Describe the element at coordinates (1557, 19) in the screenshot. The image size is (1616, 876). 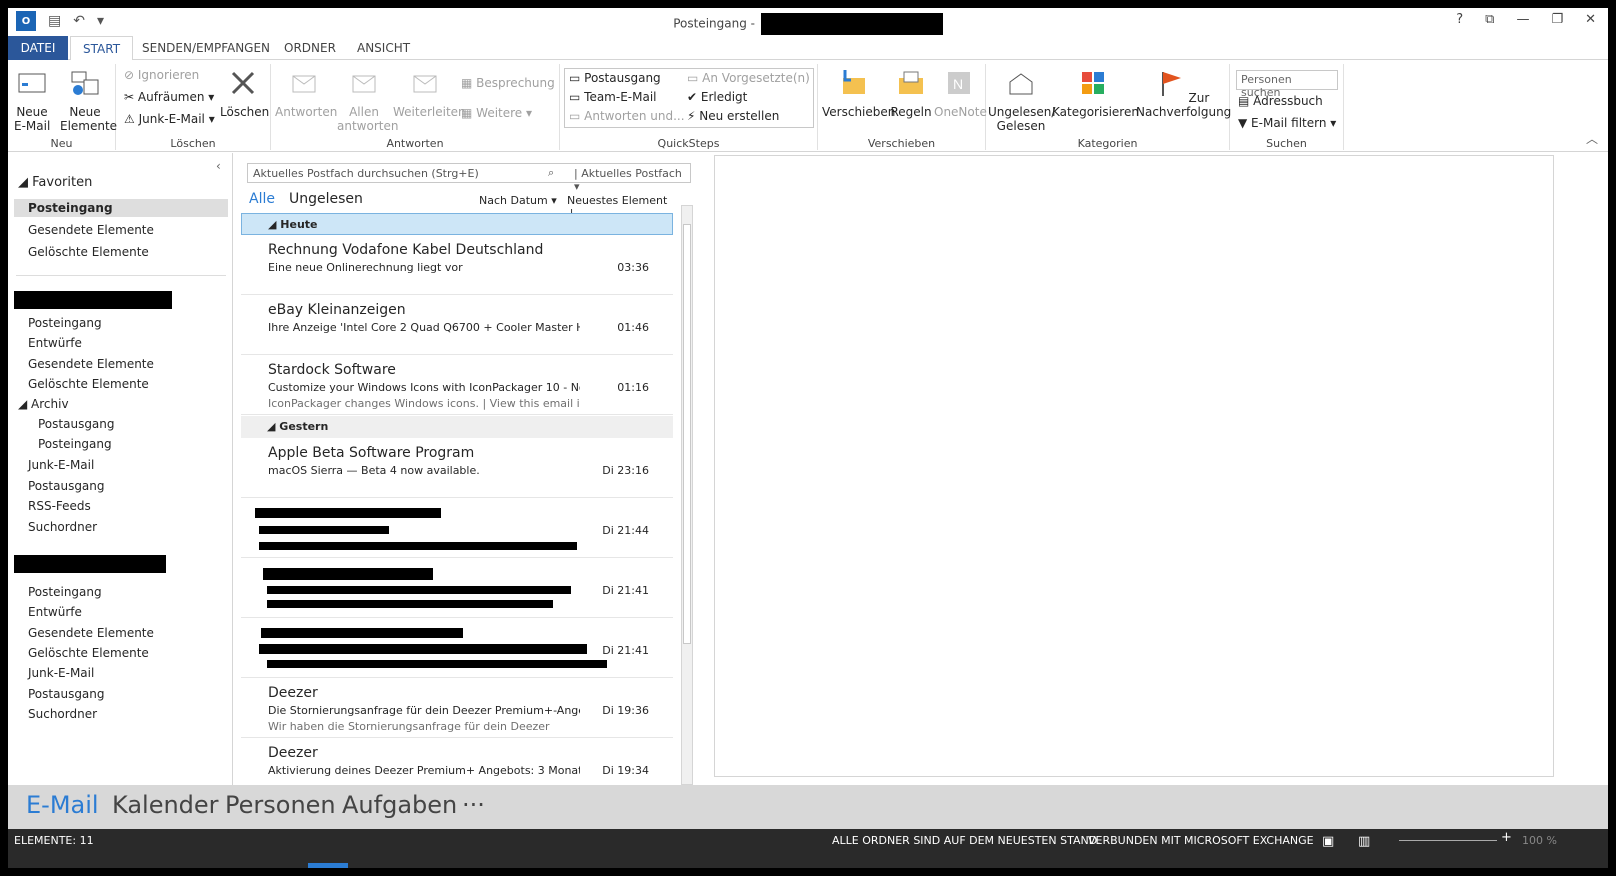
I see `restore-icon: ❐` at that location.